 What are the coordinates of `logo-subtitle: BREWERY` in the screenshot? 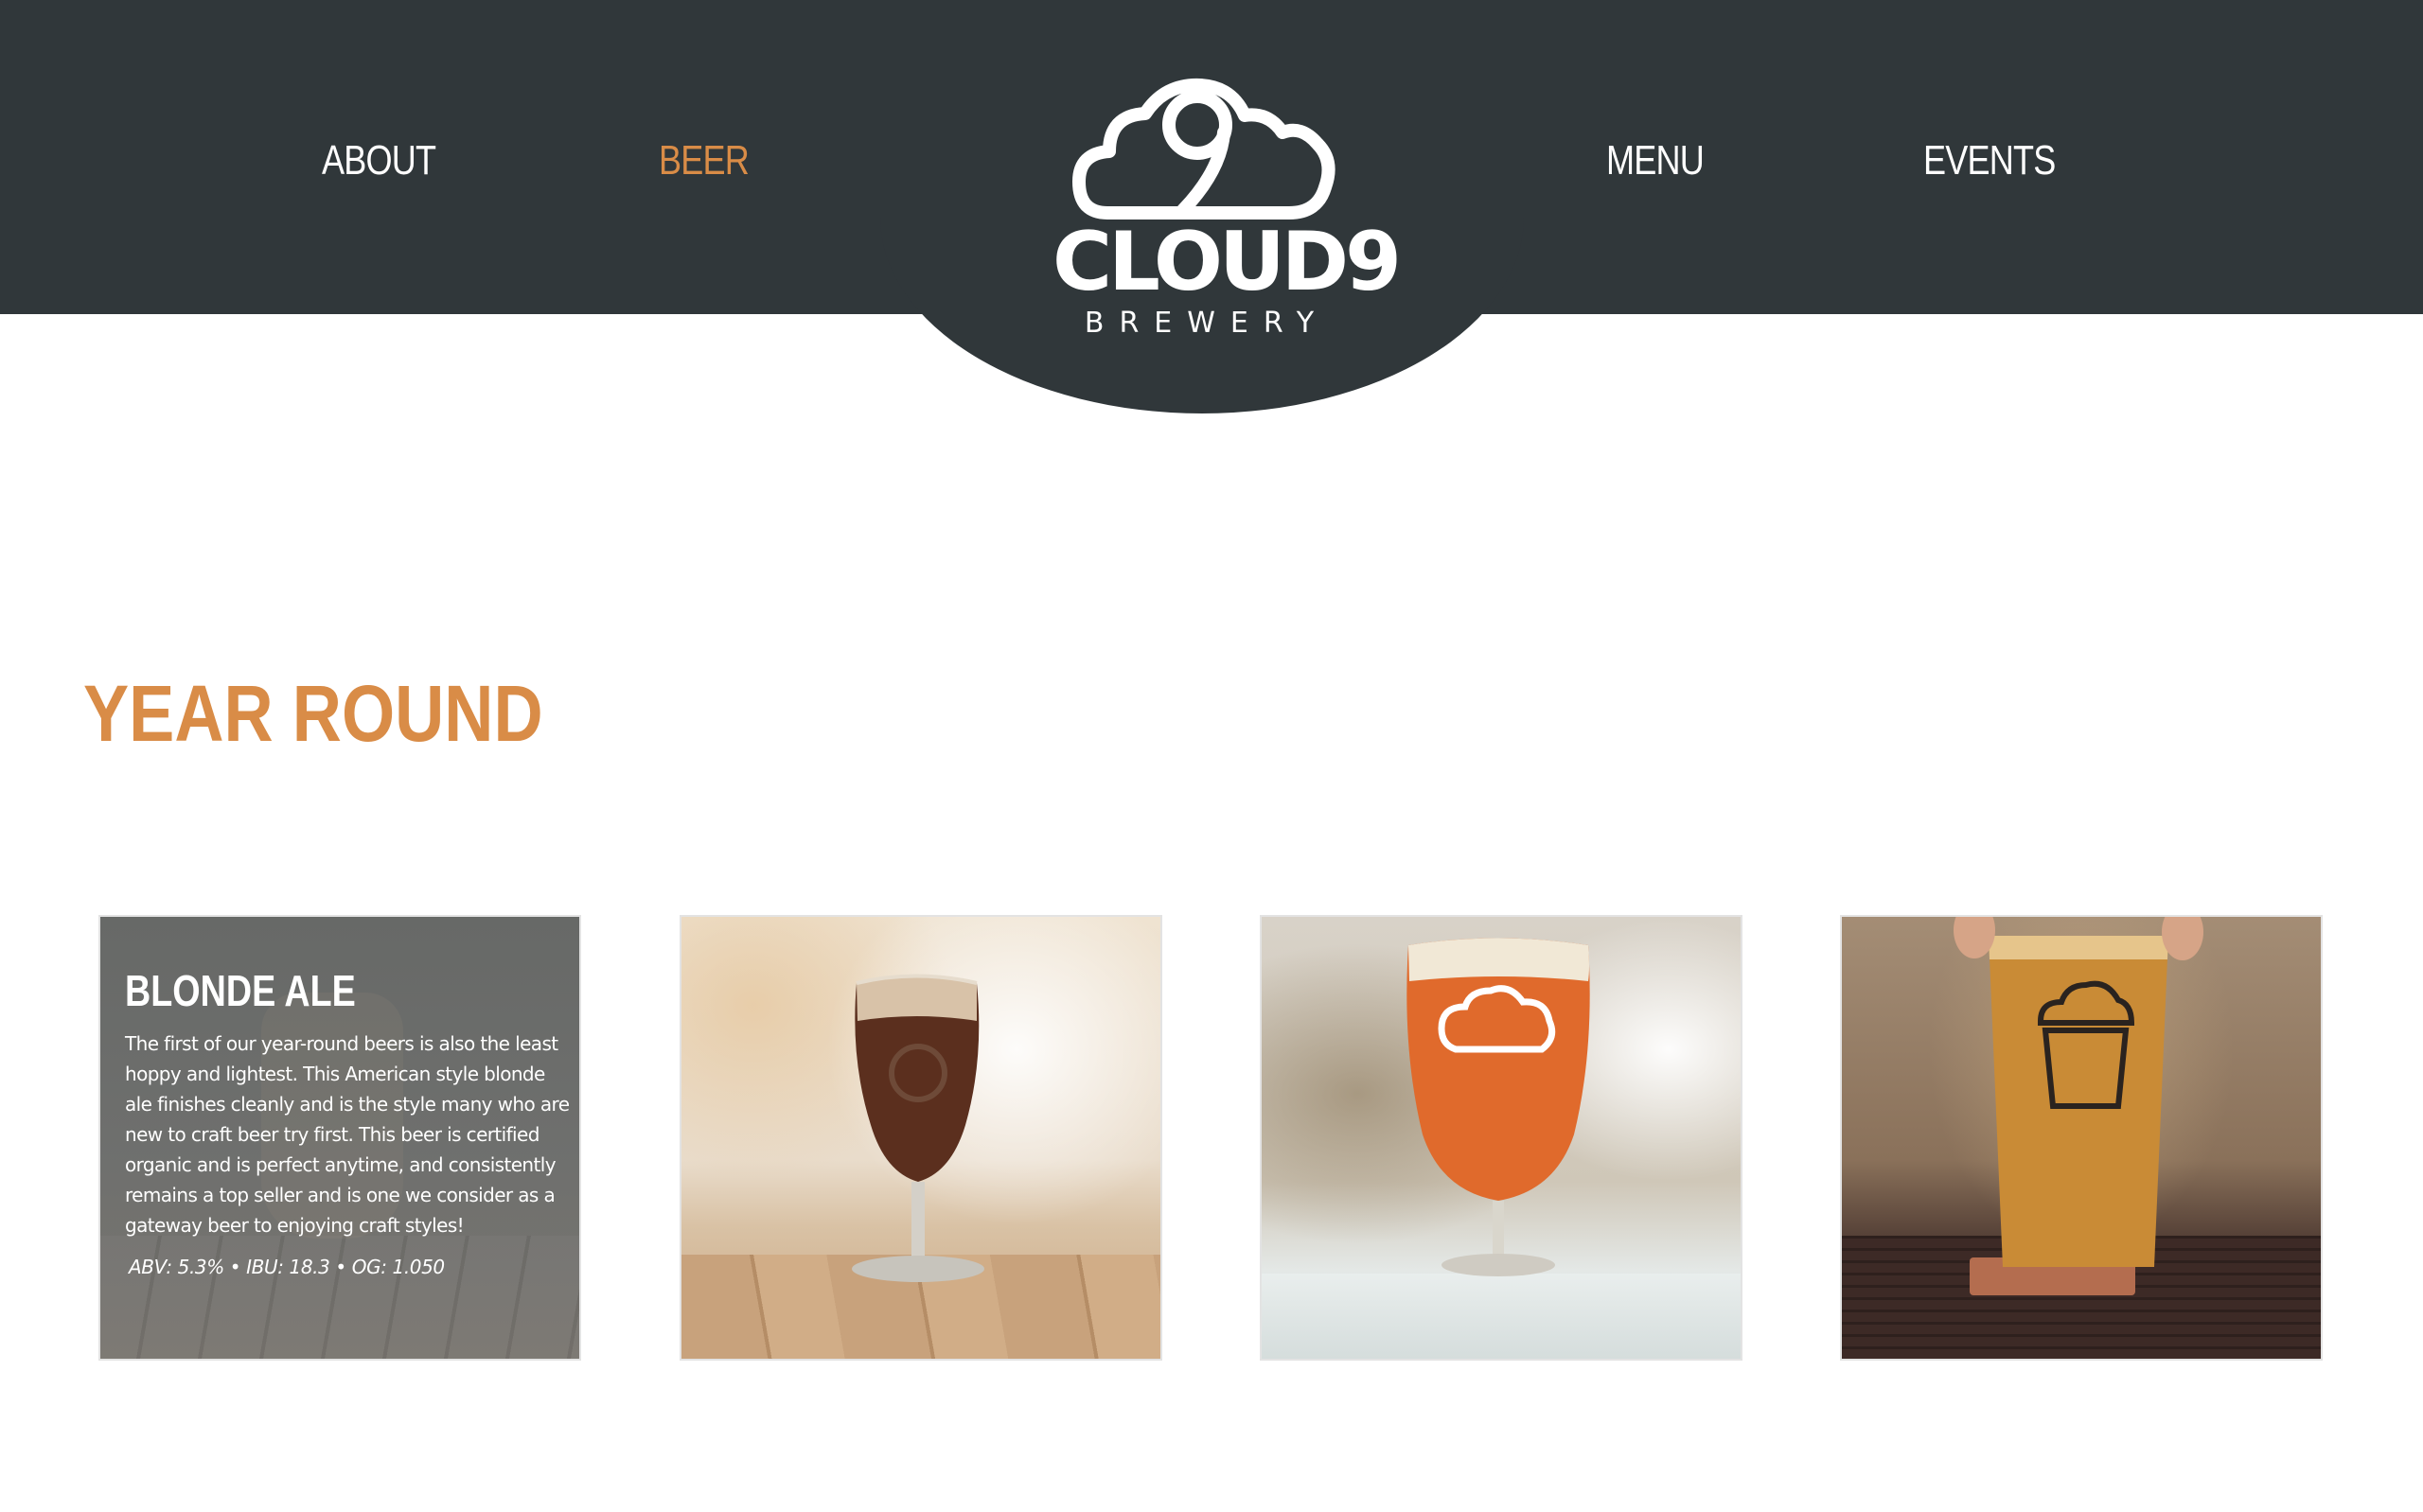 It's located at (1207, 323).